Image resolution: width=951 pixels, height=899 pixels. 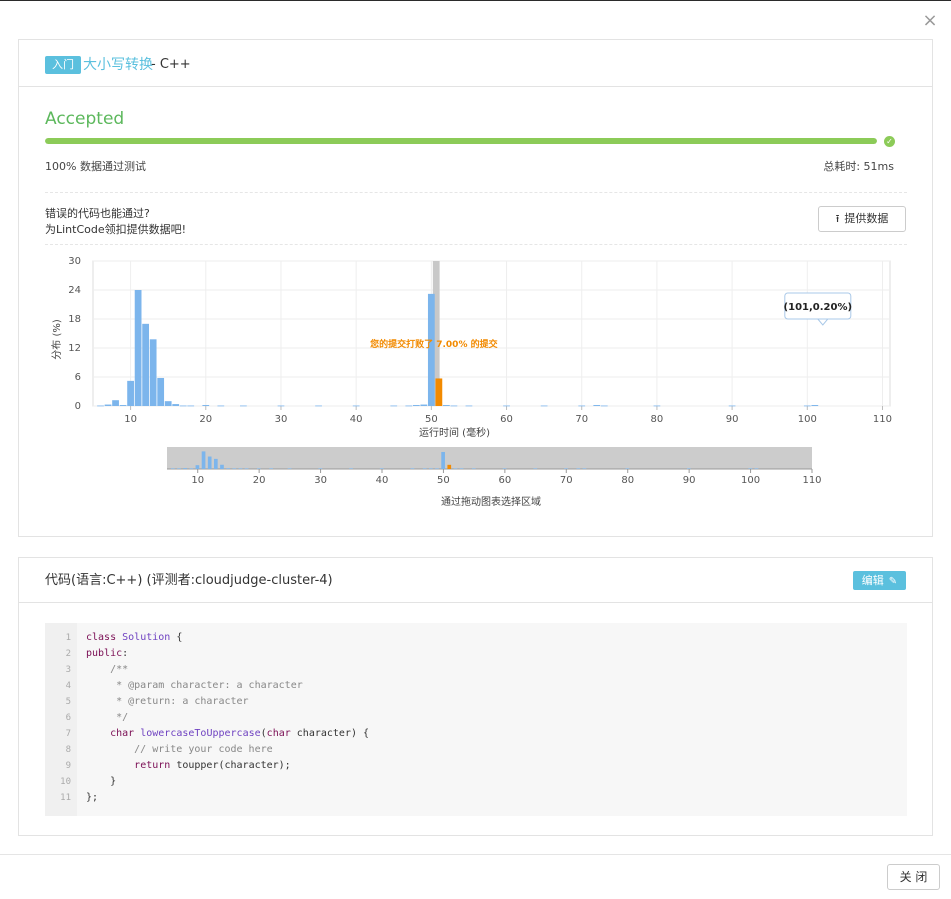 I want to click on y-tick-label: 6, so click(x=78, y=377).